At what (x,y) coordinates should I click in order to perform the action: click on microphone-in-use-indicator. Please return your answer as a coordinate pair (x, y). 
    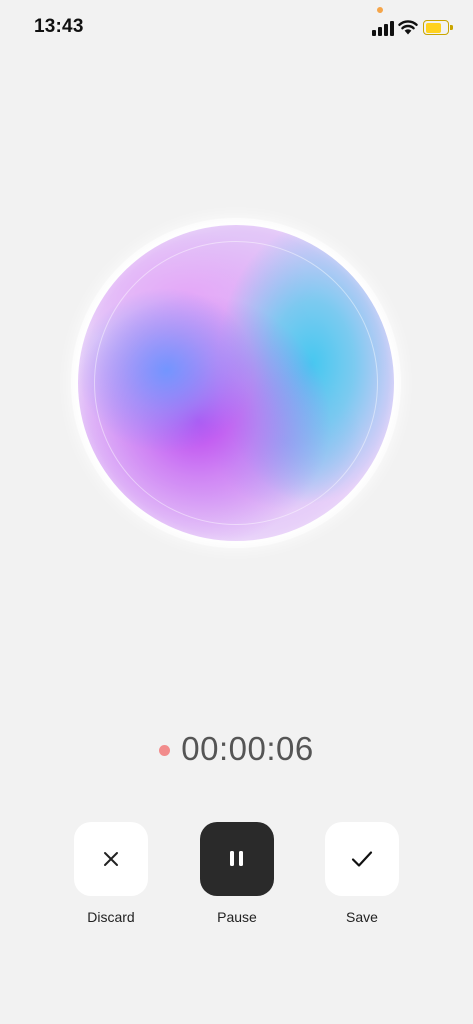
    Looking at the image, I should click on (380, 10).